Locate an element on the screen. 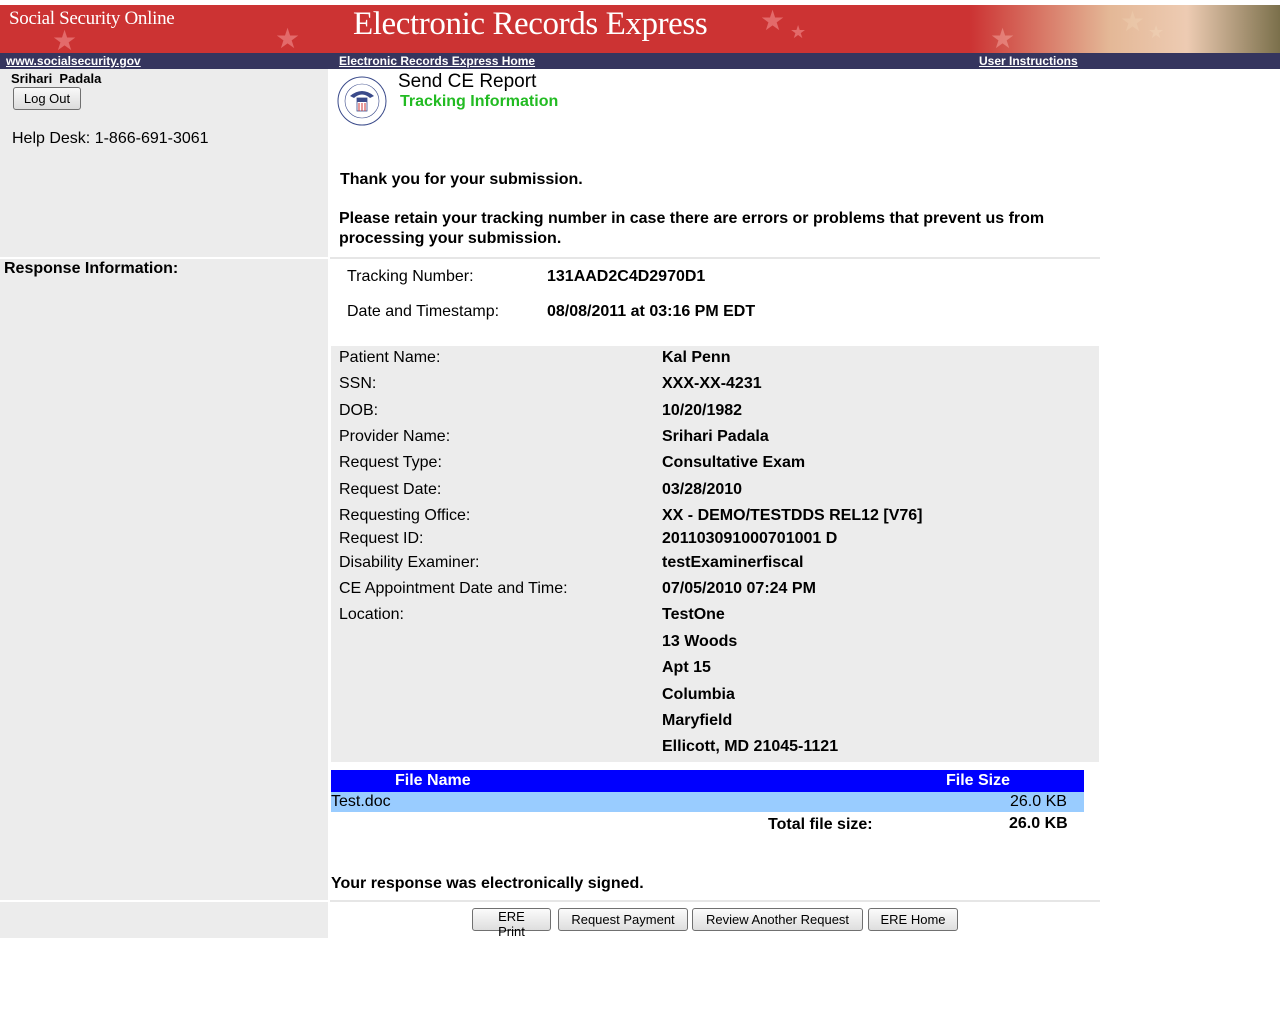 The image size is (1280, 1024). detail-label: Provider Name: is located at coordinates (395, 436).